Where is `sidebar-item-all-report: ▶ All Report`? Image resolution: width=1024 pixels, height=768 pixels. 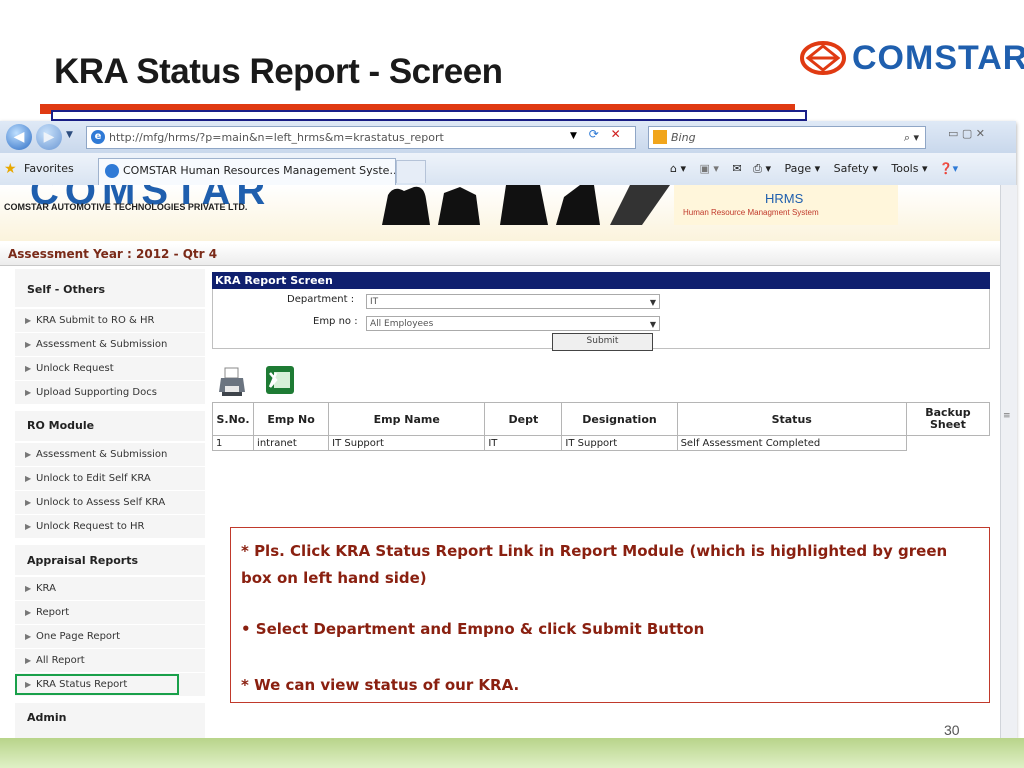 sidebar-item-all-report: ▶ All Report is located at coordinates (110, 661).